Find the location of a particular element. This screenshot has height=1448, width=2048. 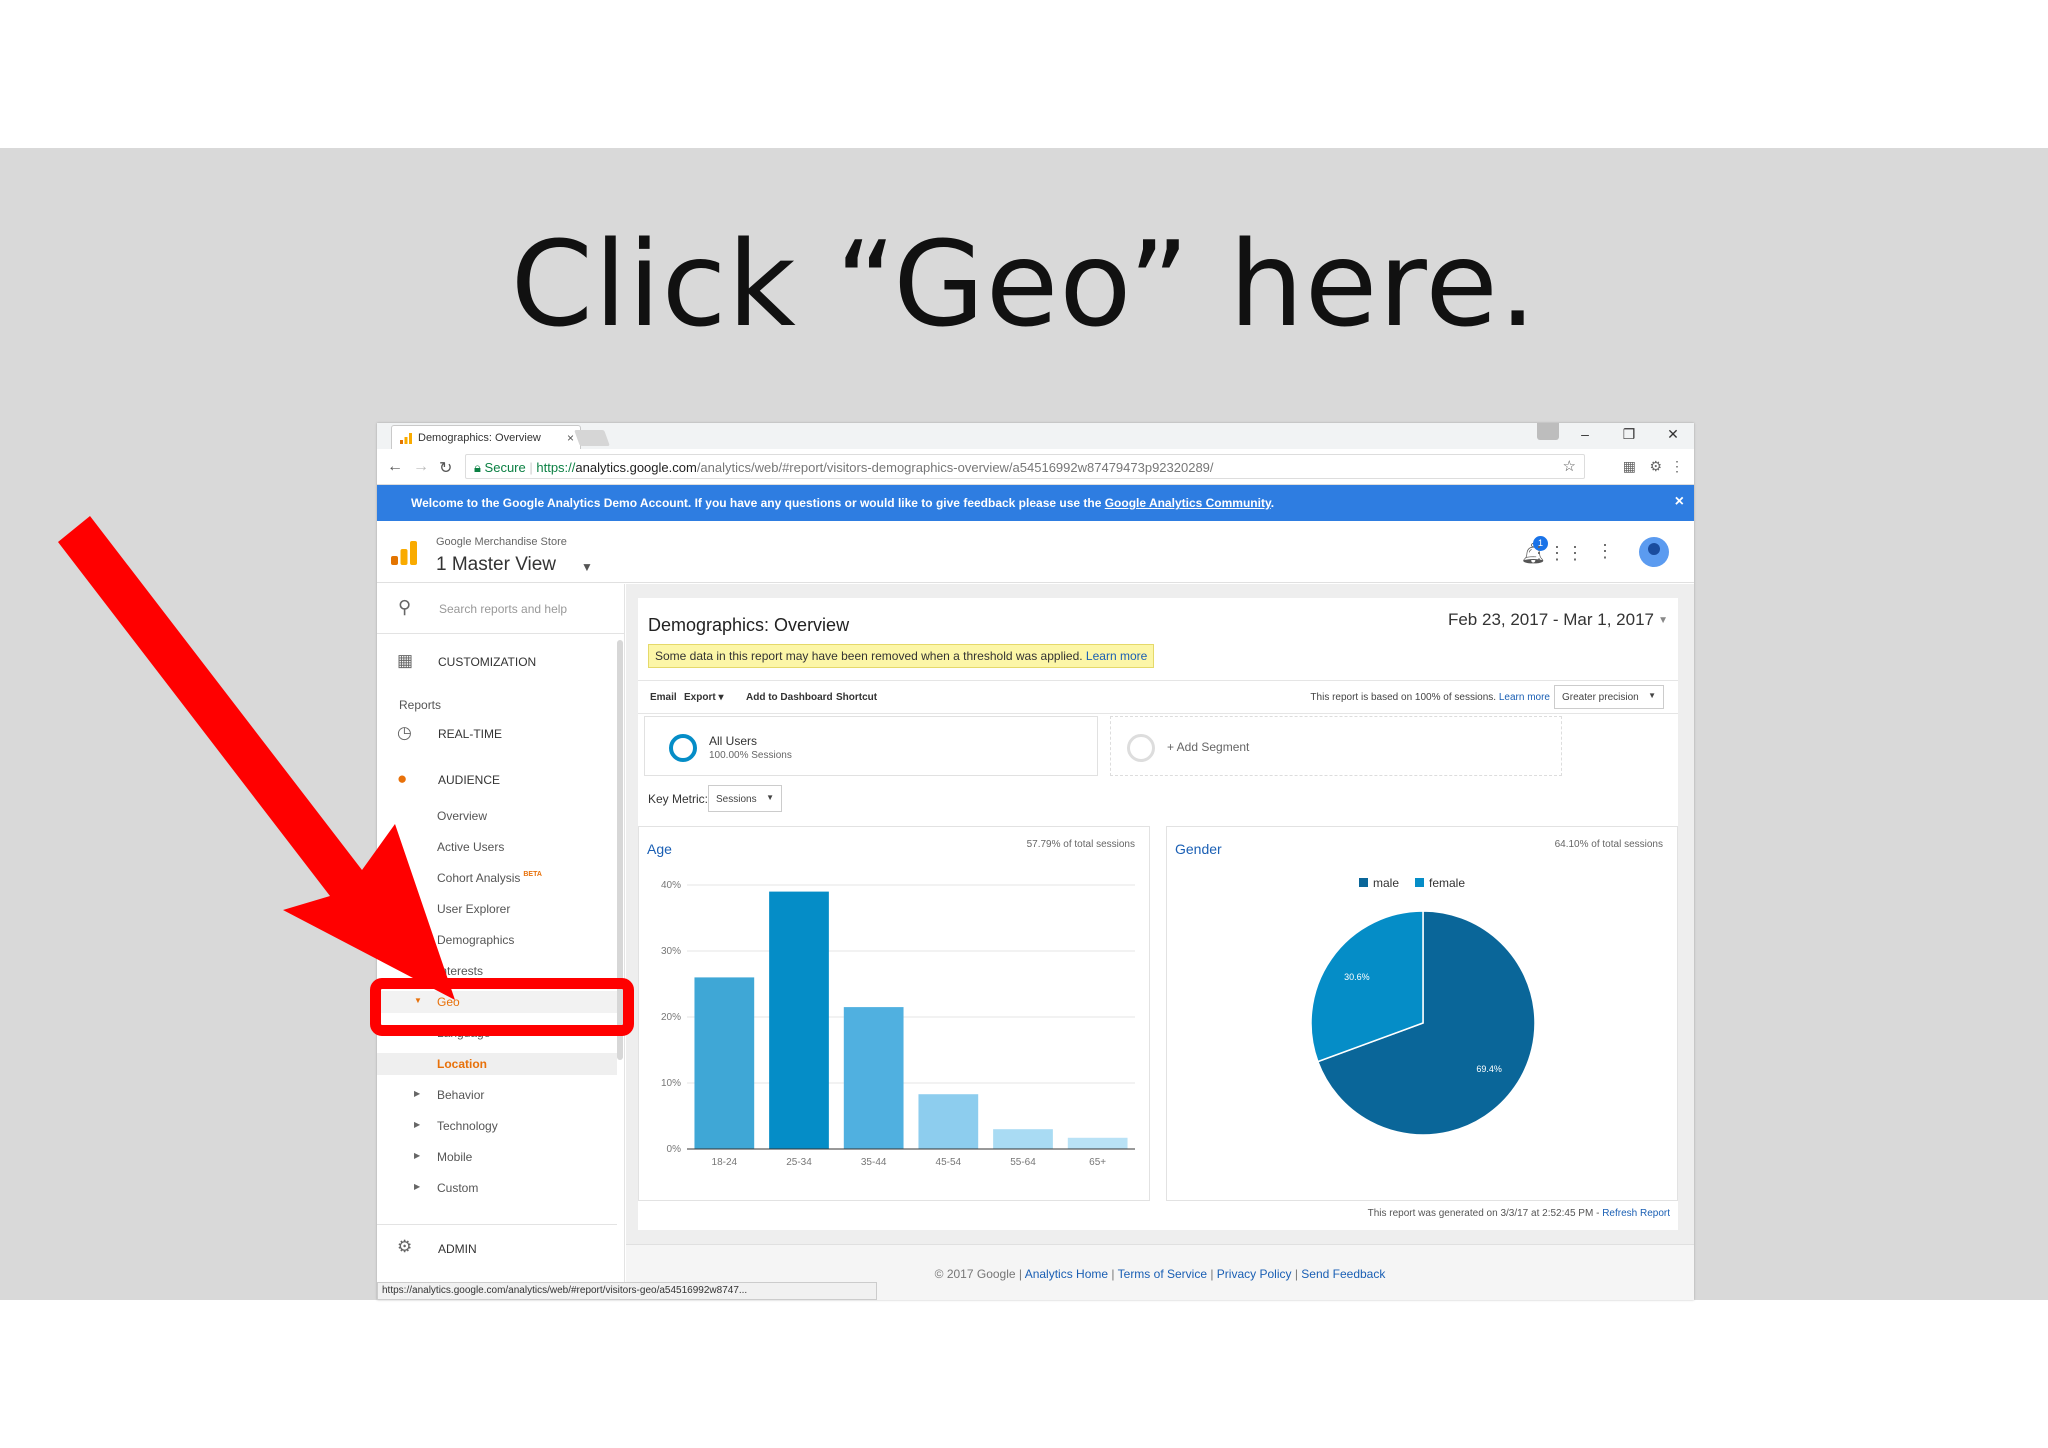

email-button: Email is located at coordinates (663, 697).